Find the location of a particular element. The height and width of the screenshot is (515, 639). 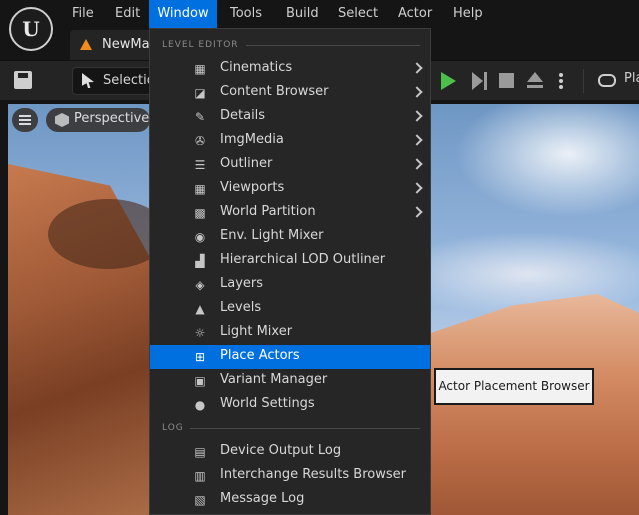

menu-item-label: Variant Manager is located at coordinates (274, 379).